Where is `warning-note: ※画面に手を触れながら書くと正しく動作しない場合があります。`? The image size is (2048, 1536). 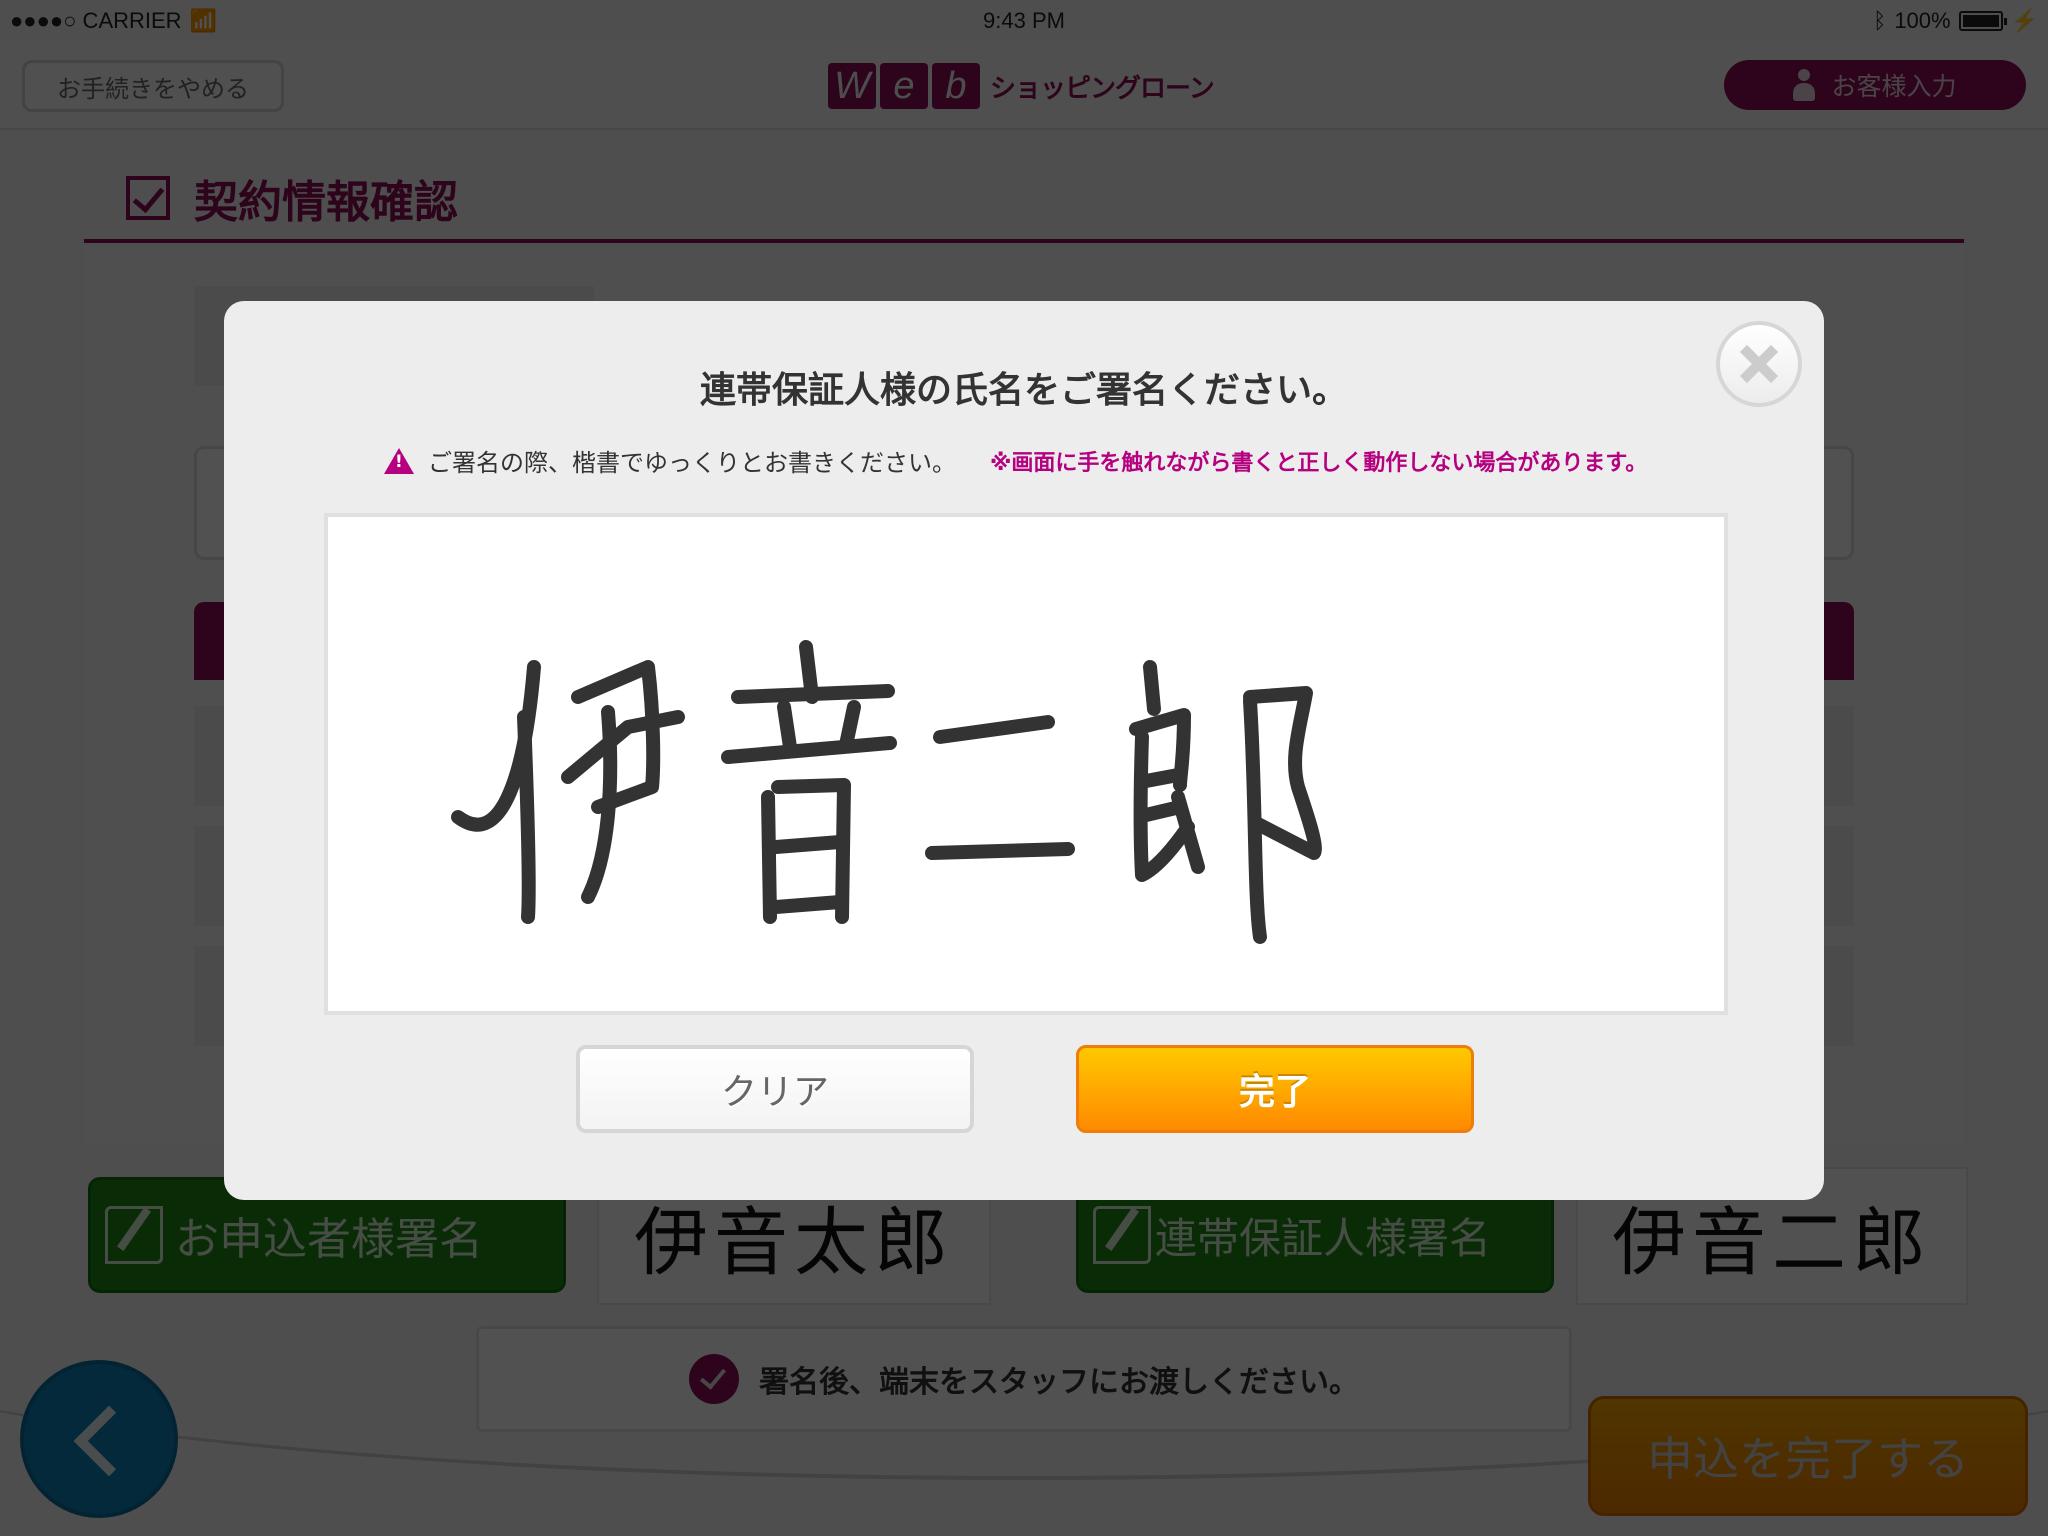
warning-note: ※画面に手を触れながら書くと正しく動作しない場合があります。 is located at coordinates (1319, 463).